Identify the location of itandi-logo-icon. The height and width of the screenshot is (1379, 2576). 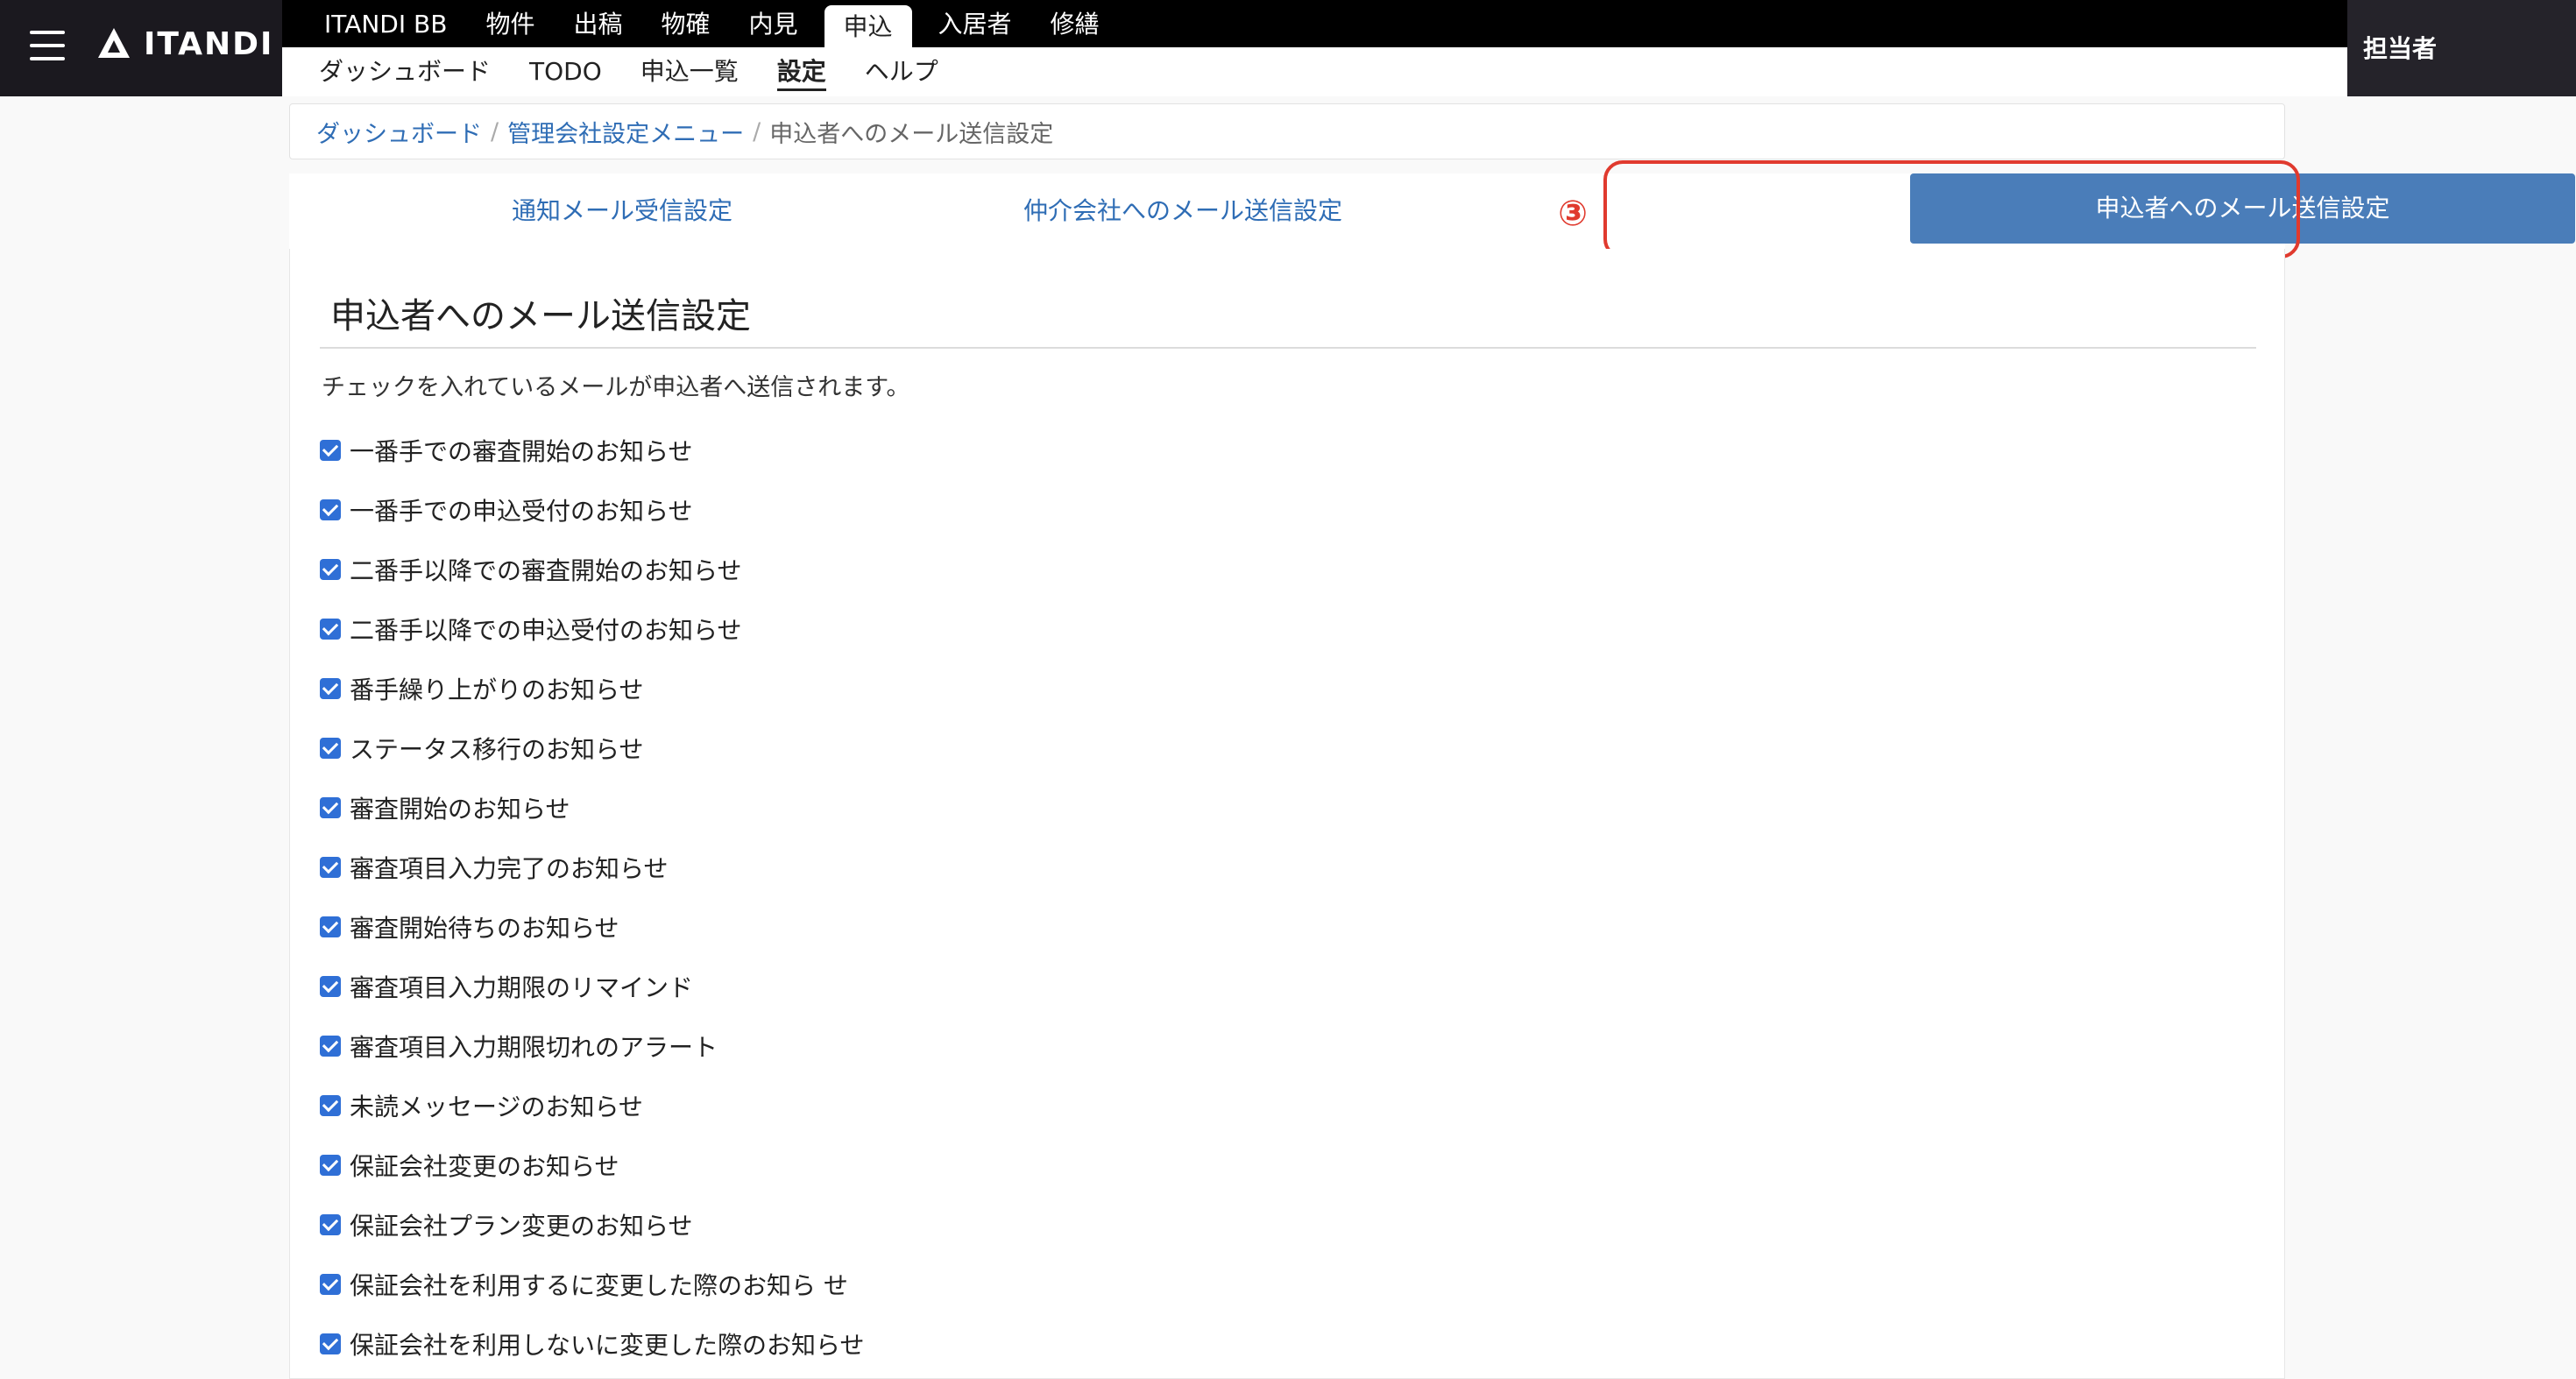
(114, 43).